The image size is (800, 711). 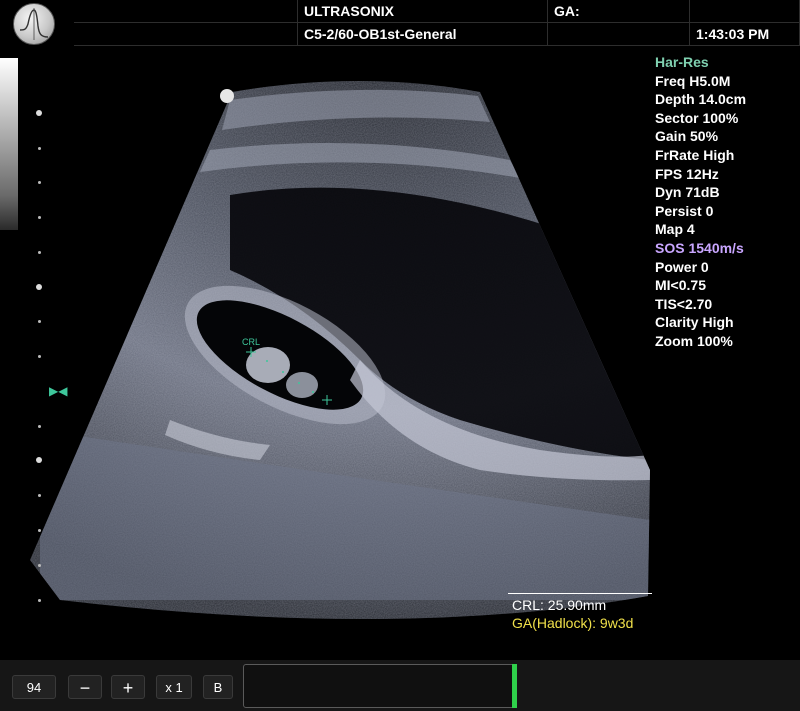 I want to click on param-10: SOS 1540m/s, so click(x=699, y=247).